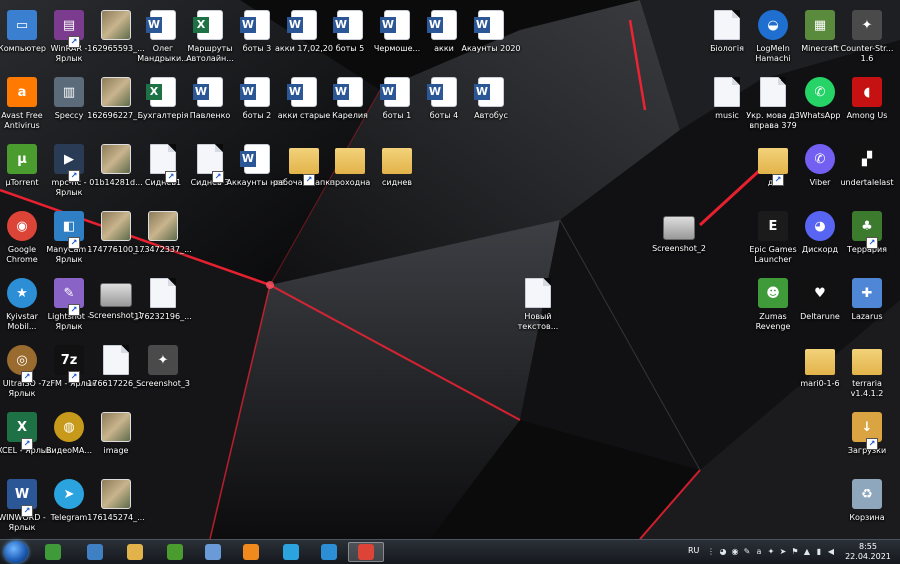  I want to click on paint-taskbar-icon, so click(95, 552).